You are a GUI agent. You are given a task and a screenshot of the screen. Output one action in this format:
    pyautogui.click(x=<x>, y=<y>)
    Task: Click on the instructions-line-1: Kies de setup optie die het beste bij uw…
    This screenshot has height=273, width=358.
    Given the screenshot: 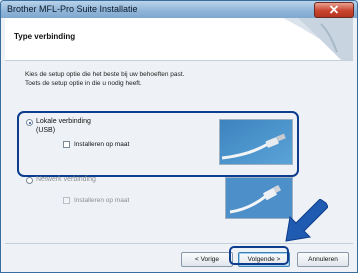 What is the action you would take?
    pyautogui.click(x=105, y=74)
    